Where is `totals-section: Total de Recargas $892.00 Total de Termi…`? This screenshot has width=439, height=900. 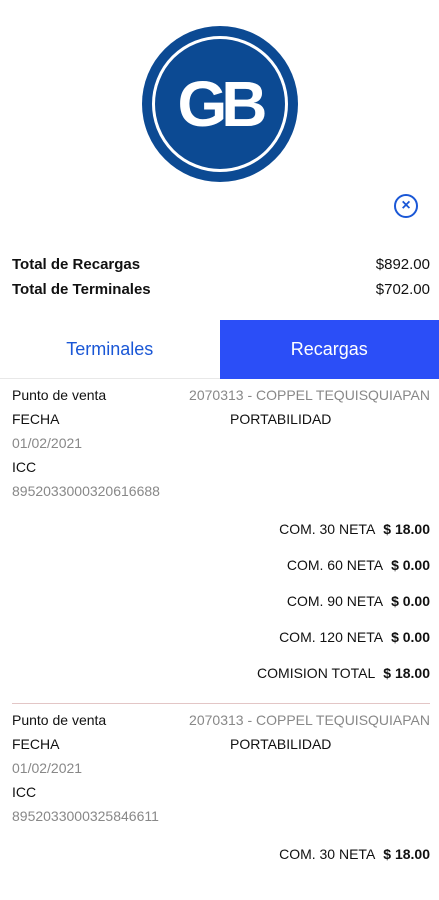
totals-section: Total de Recargas $892.00 Total de Termi… is located at coordinates (221, 277).